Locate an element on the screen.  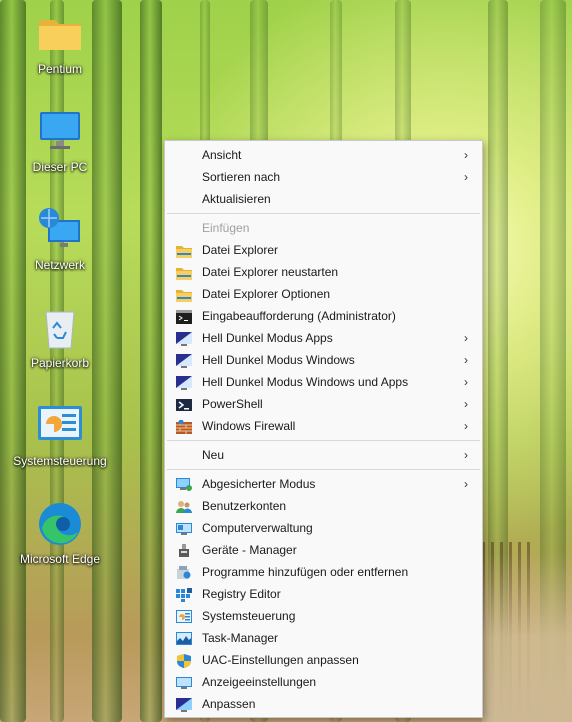
menu-item-label: Datei Explorer Optionen is located at coordinates (266, 294).